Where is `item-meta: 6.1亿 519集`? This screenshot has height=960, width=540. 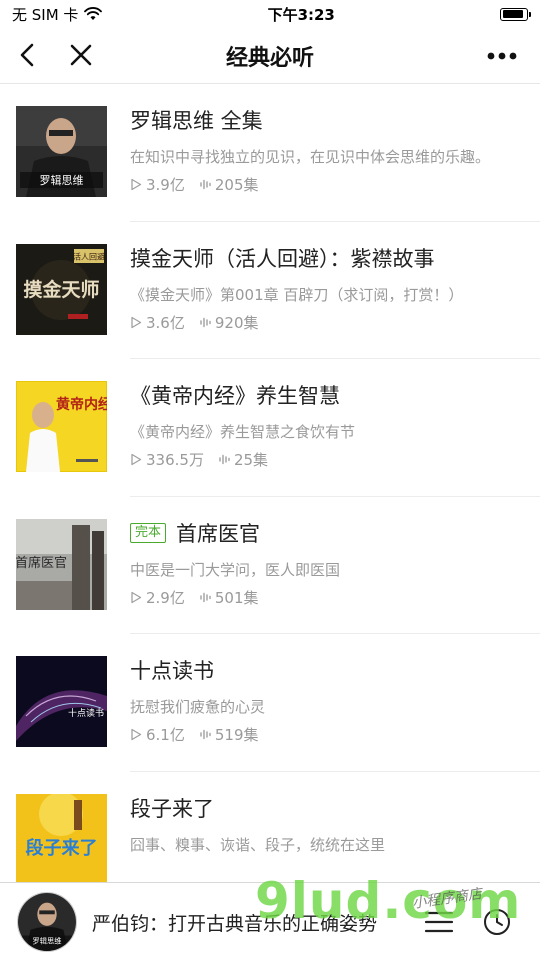
item-meta: 6.1亿 519集 is located at coordinates (327, 734).